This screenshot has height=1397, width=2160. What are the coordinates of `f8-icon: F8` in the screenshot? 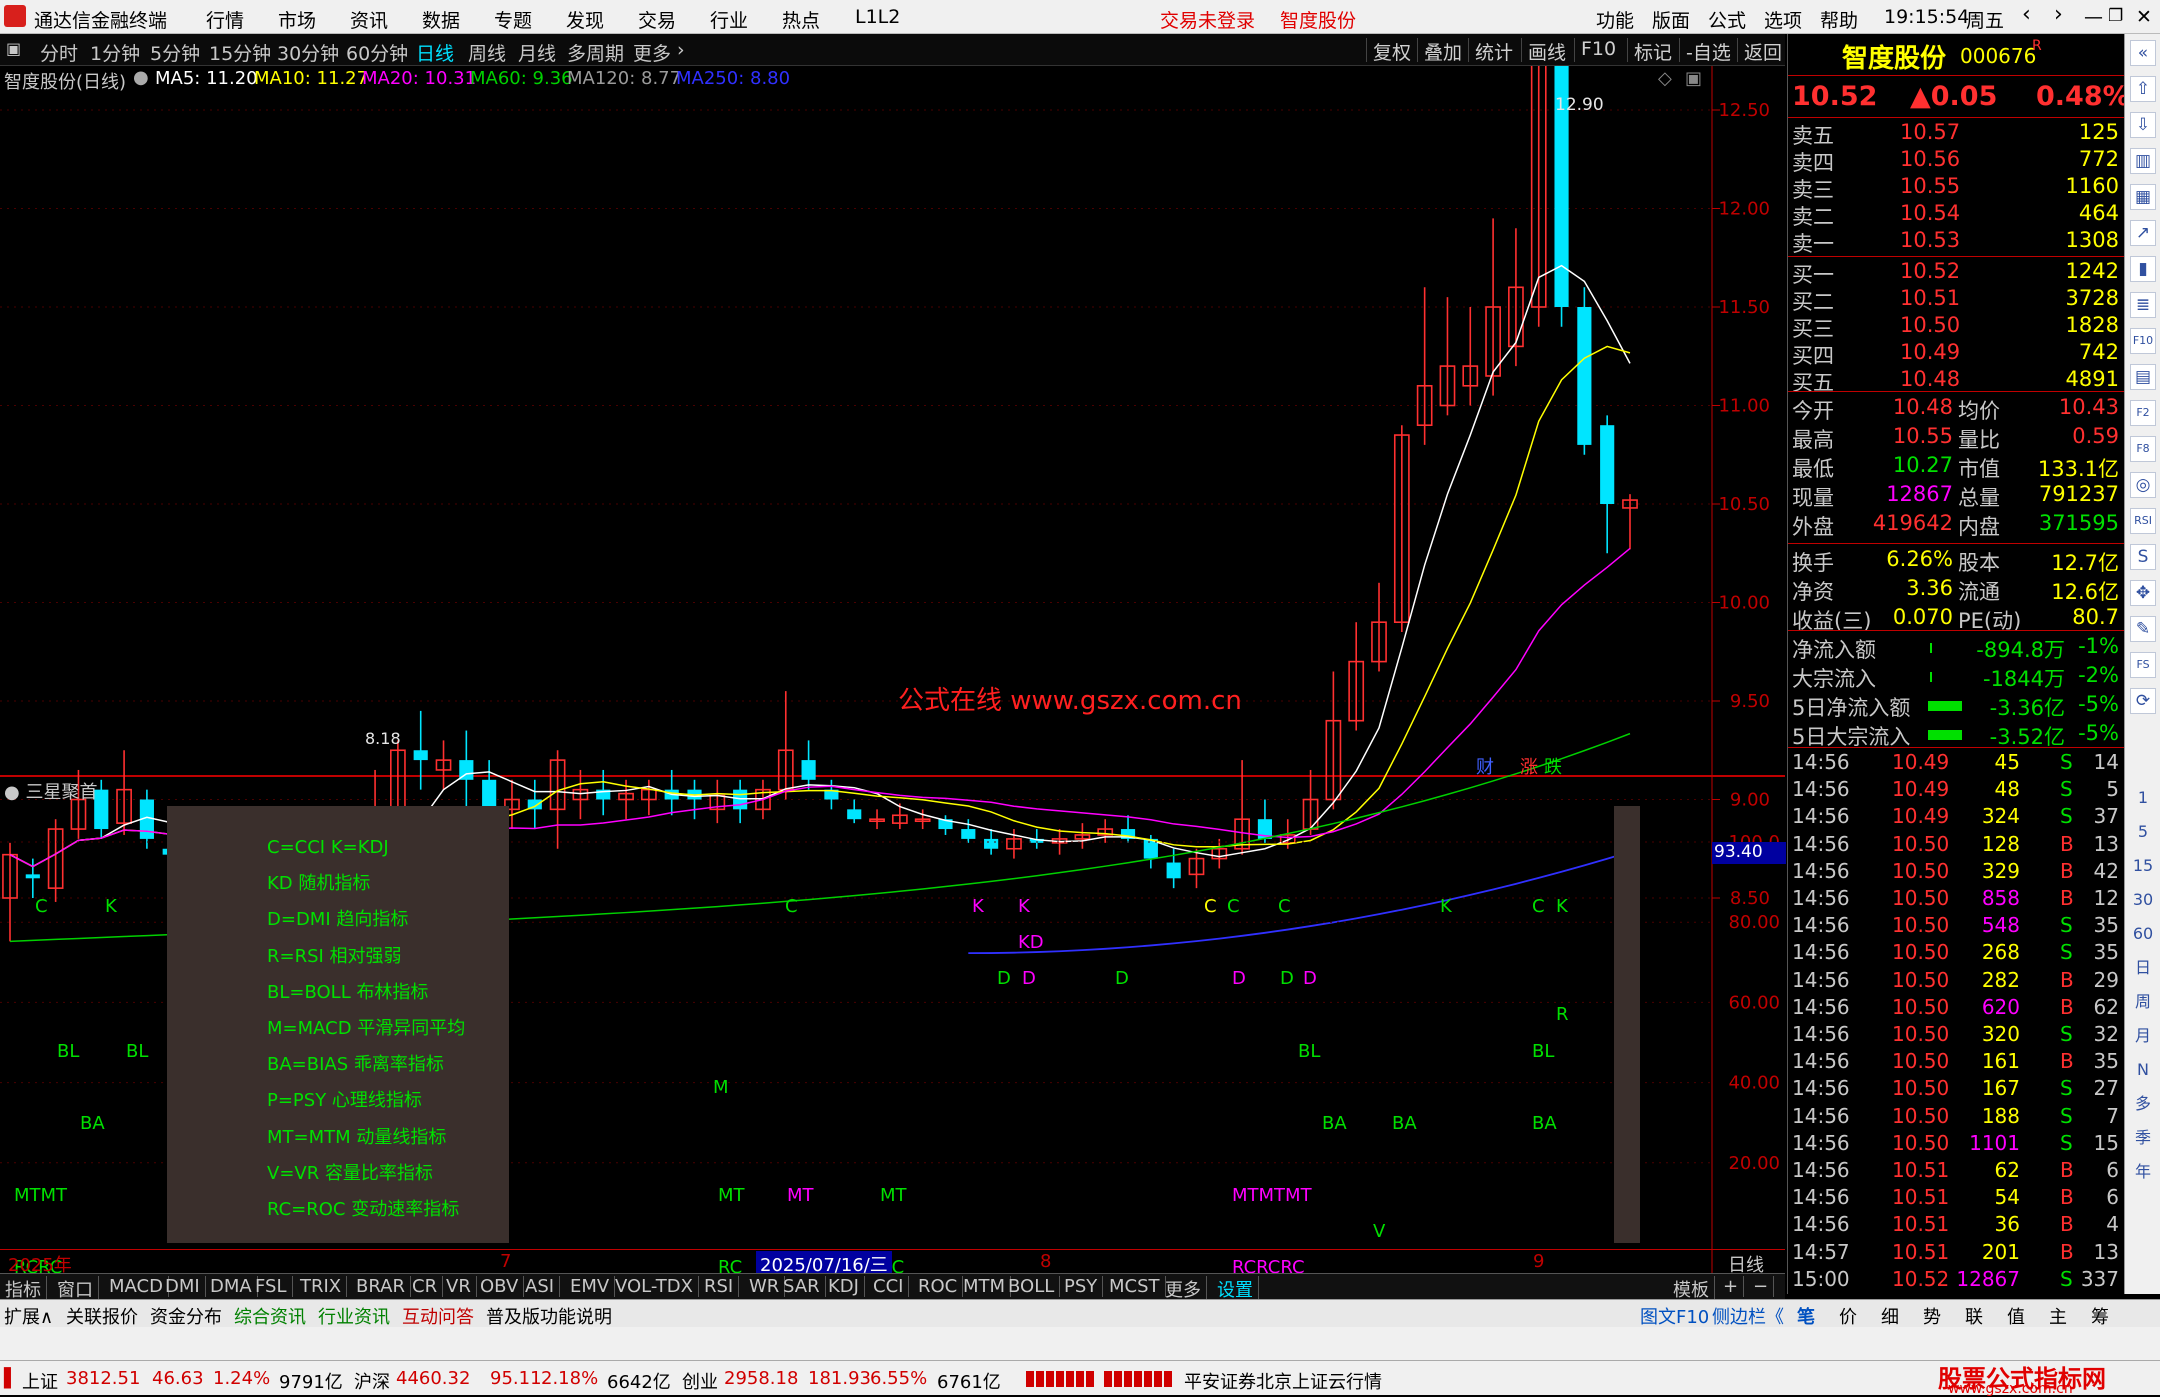 It's located at (2143, 449).